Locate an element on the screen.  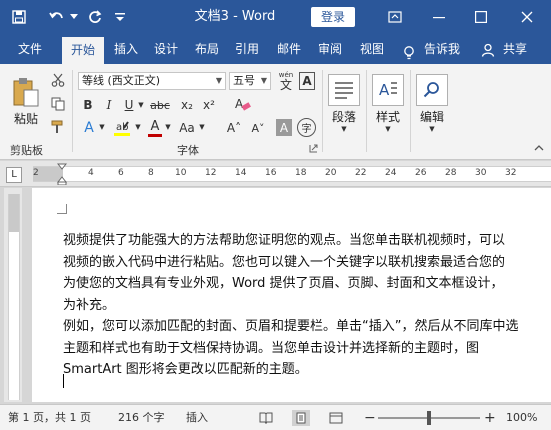
styles-icon: A is located at coordinates (388, 90).